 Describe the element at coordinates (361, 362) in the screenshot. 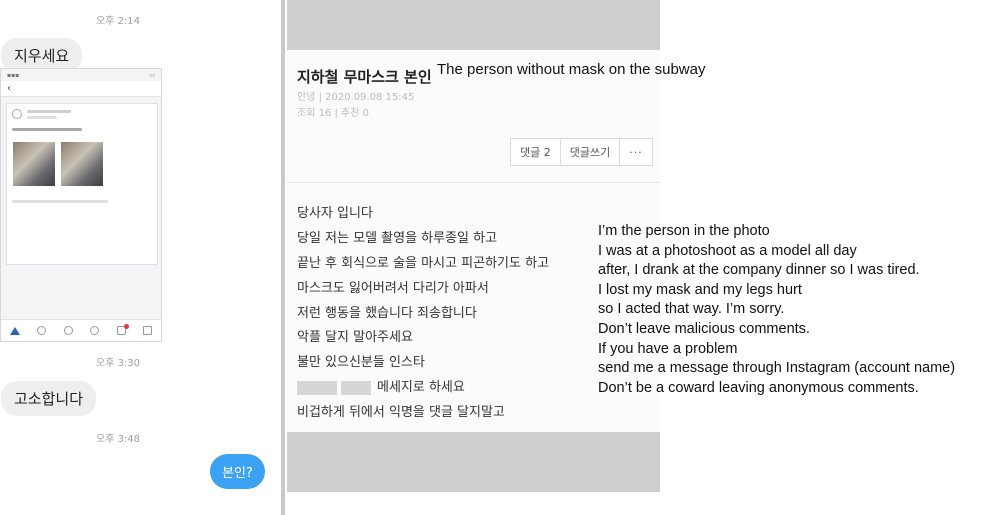

I see `post-body-line: 불만 있으신분들 인스타` at that location.